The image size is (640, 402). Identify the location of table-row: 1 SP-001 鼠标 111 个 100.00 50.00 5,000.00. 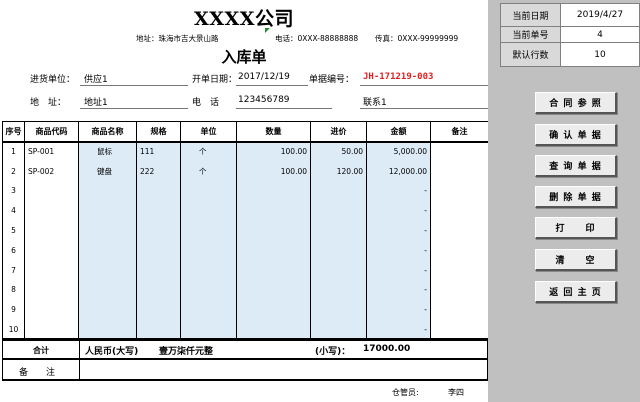
(245, 151).